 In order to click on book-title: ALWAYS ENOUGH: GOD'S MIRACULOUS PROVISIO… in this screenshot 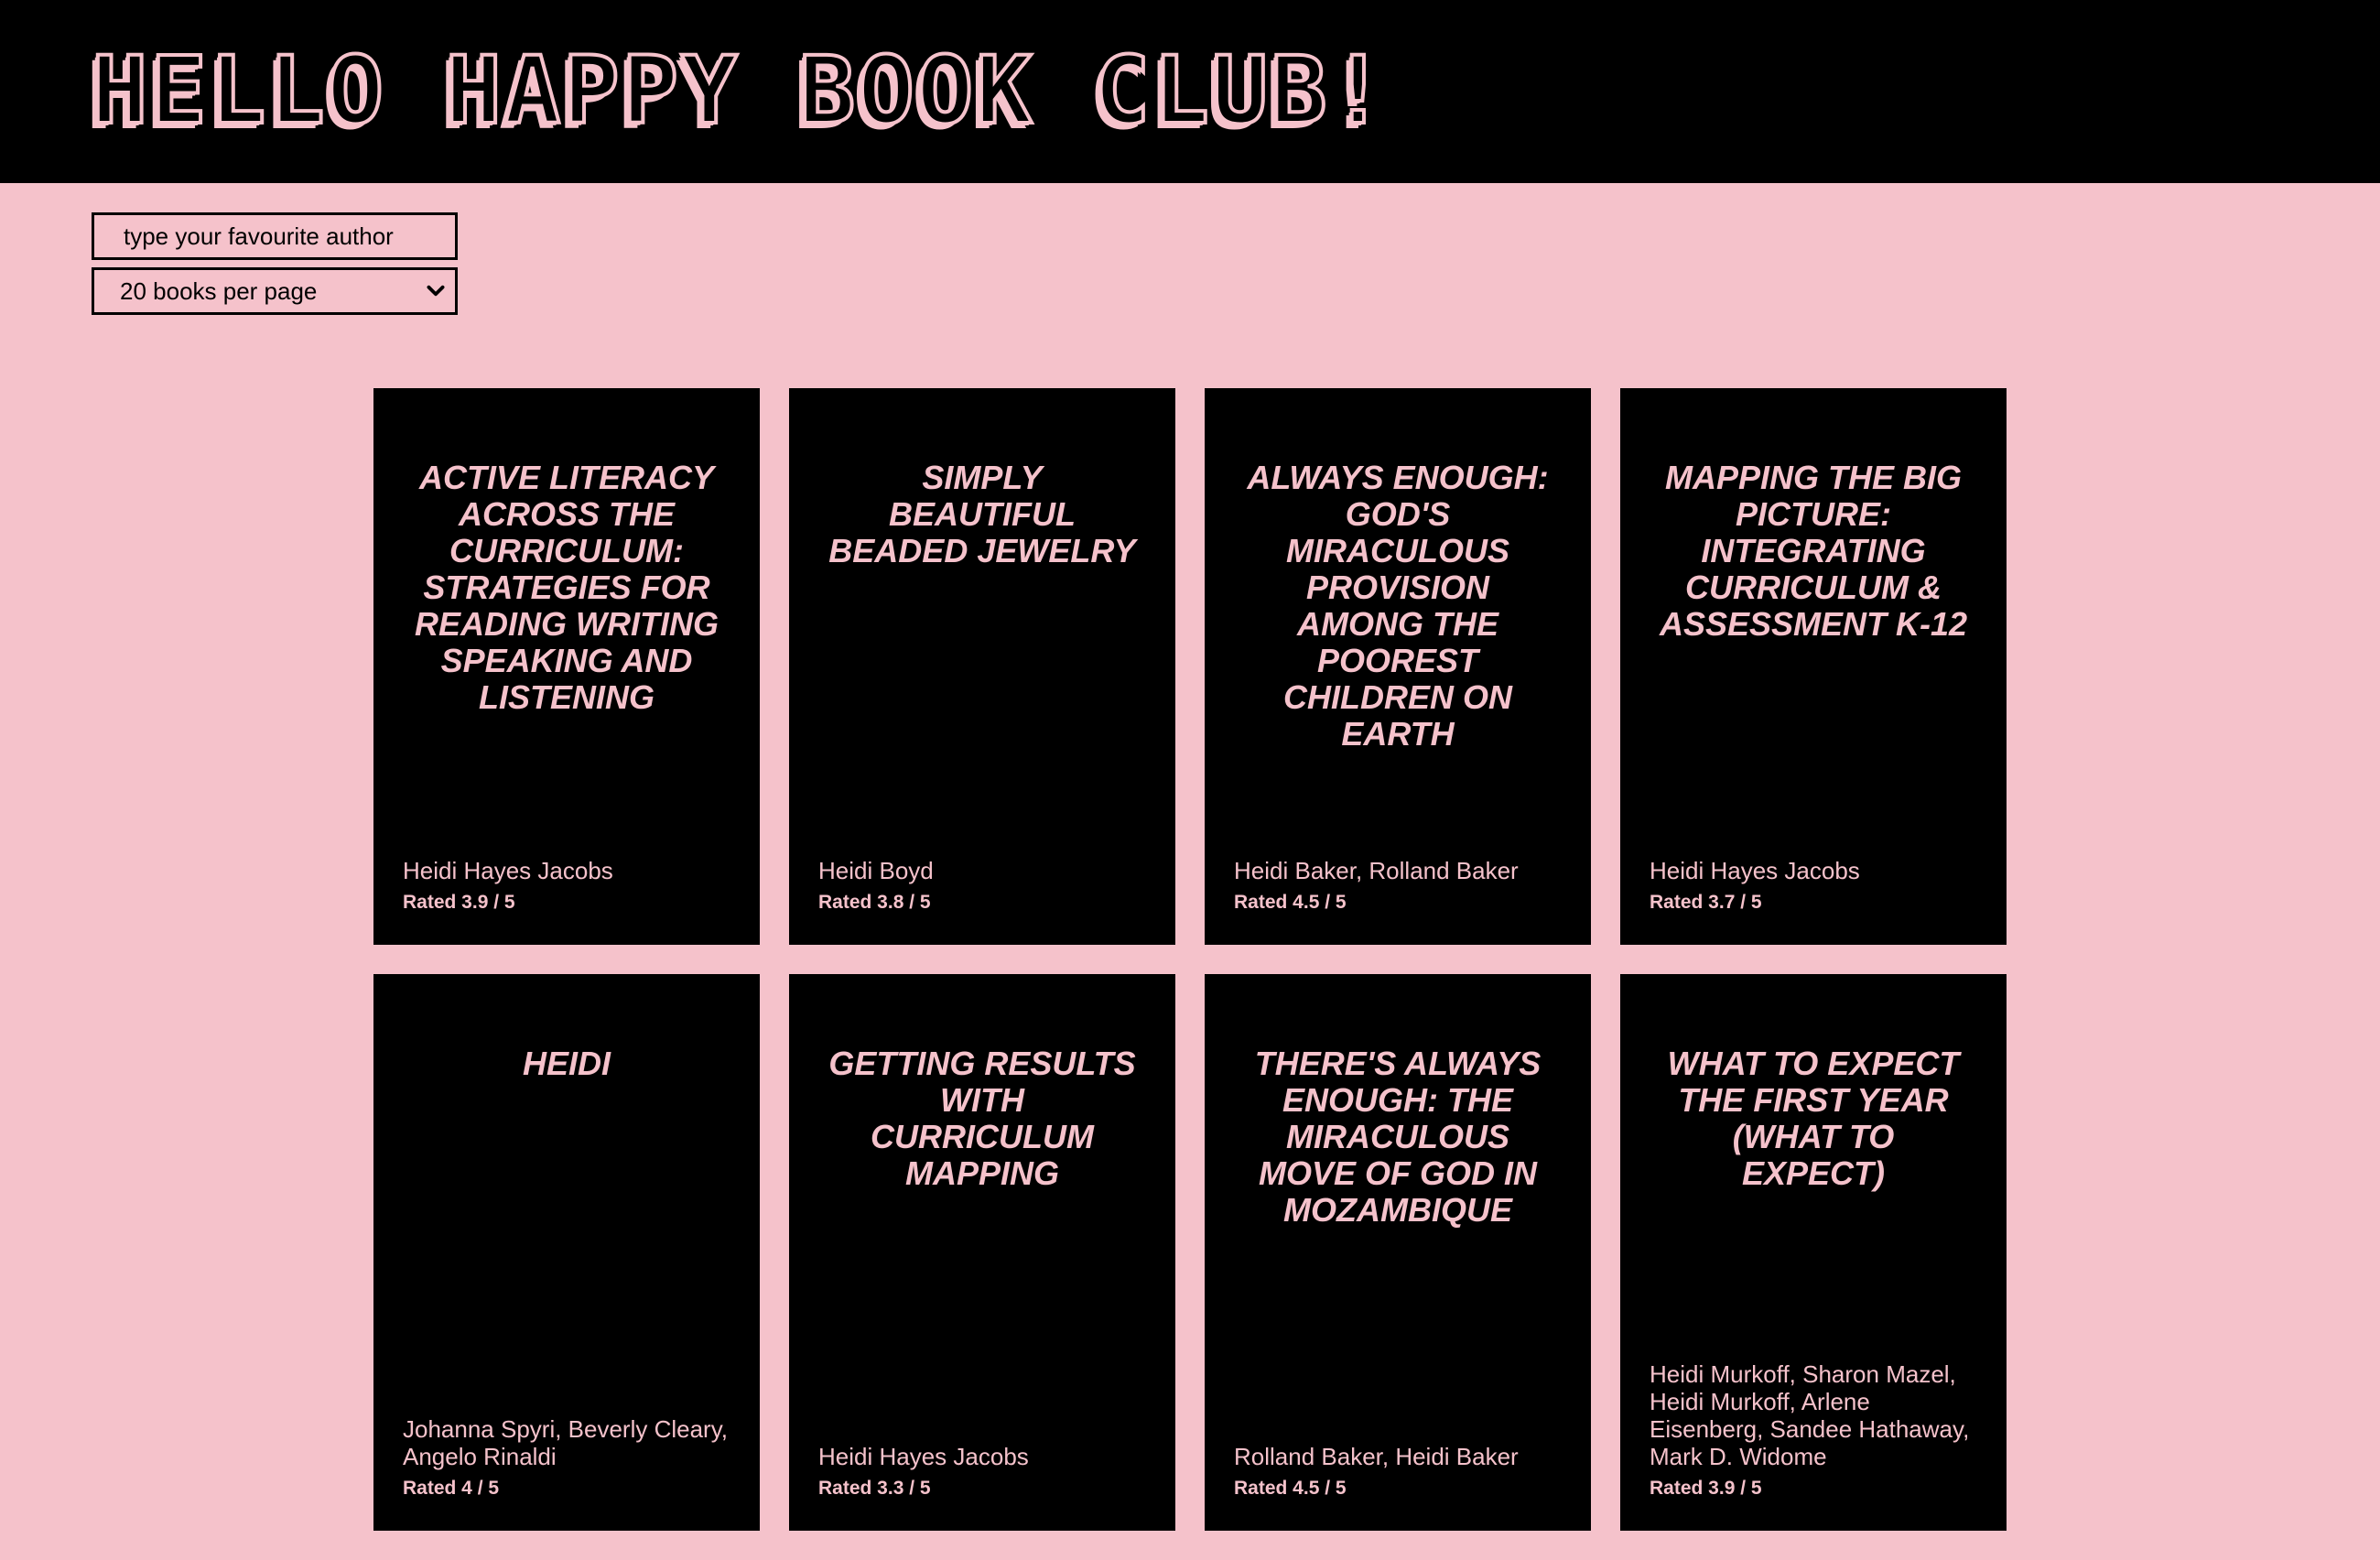, I will do `click(1398, 606)`.